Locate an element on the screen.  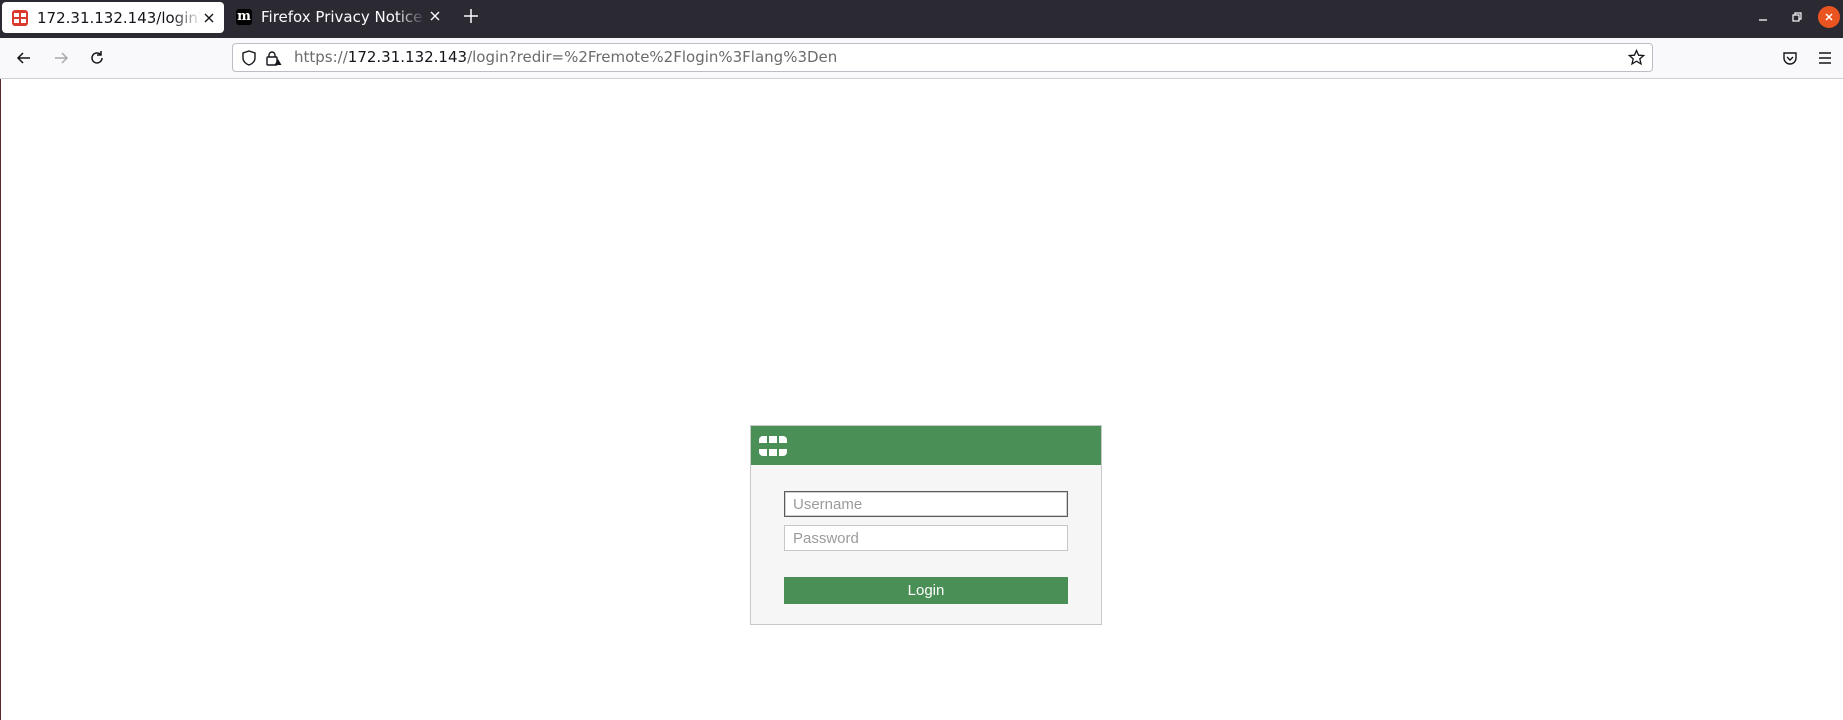
bookmark-star-icon is located at coordinates (1636, 59).